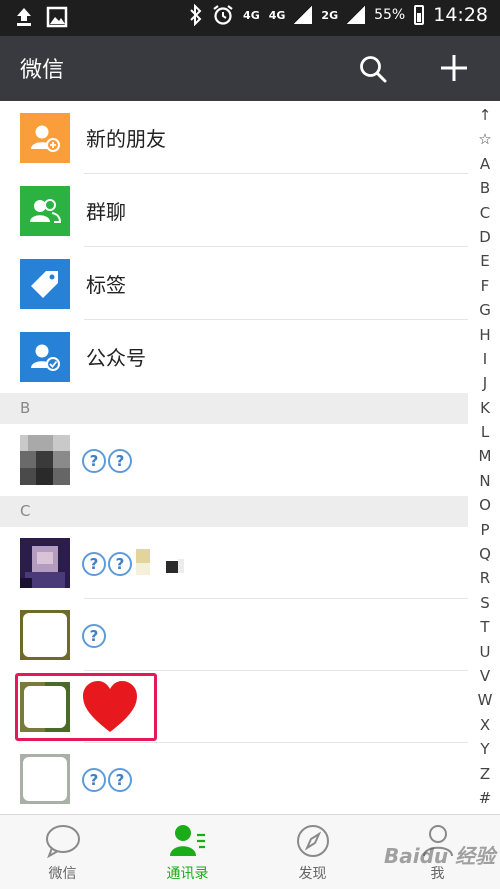 The height and width of the screenshot is (889, 500). I want to click on alphabet-index-item: U, so click(485, 652).